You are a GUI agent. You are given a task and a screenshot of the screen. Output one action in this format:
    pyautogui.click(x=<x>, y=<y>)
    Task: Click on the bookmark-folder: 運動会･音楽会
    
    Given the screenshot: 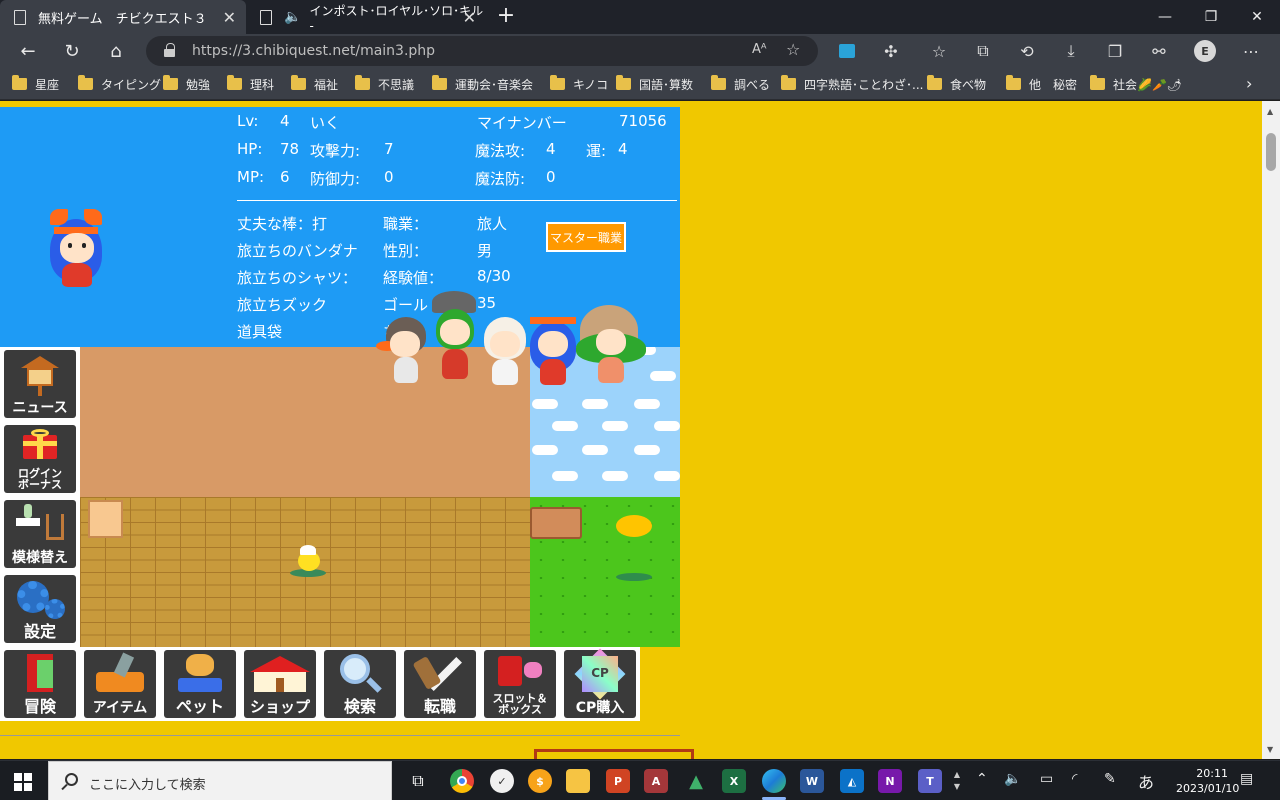 What is the action you would take?
    pyautogui.click(x=482, y=83)
    